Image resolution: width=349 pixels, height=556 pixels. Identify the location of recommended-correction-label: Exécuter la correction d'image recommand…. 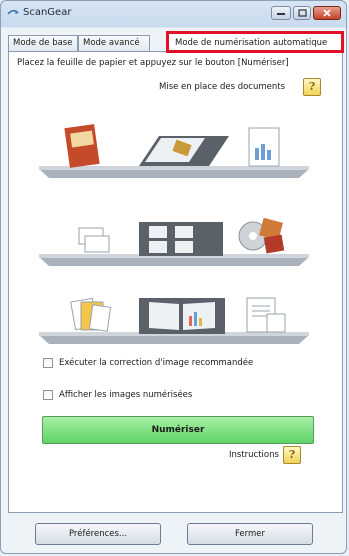
(156, 363).